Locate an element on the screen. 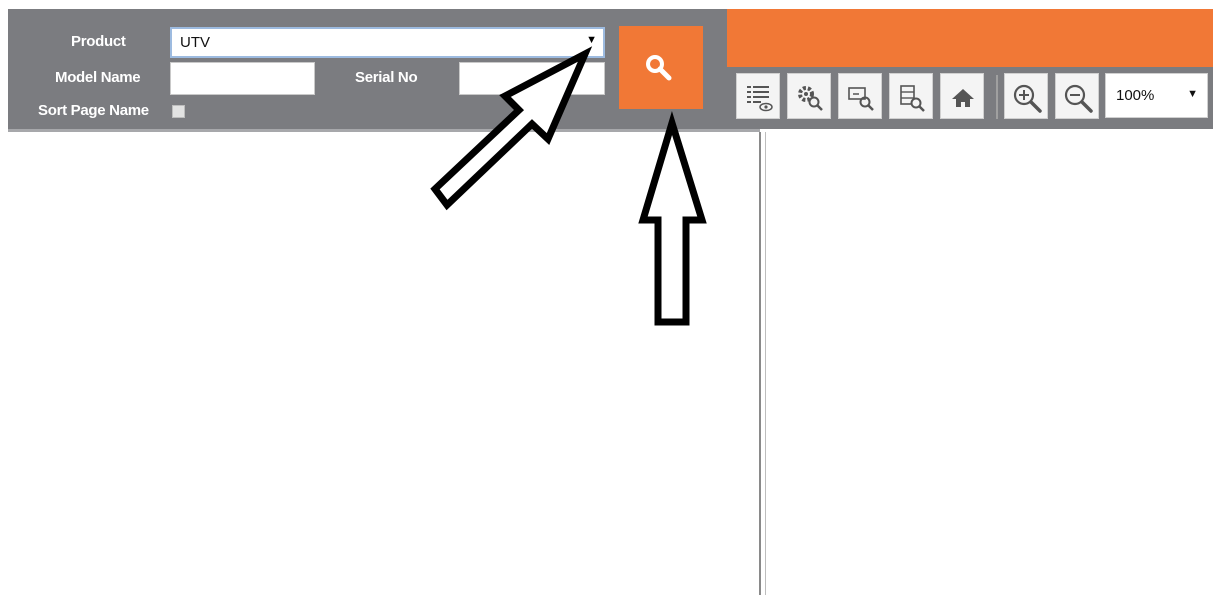 The width and height of the screenshot is (1213, 595). gear-search-button is located at coordinates (809, 96).